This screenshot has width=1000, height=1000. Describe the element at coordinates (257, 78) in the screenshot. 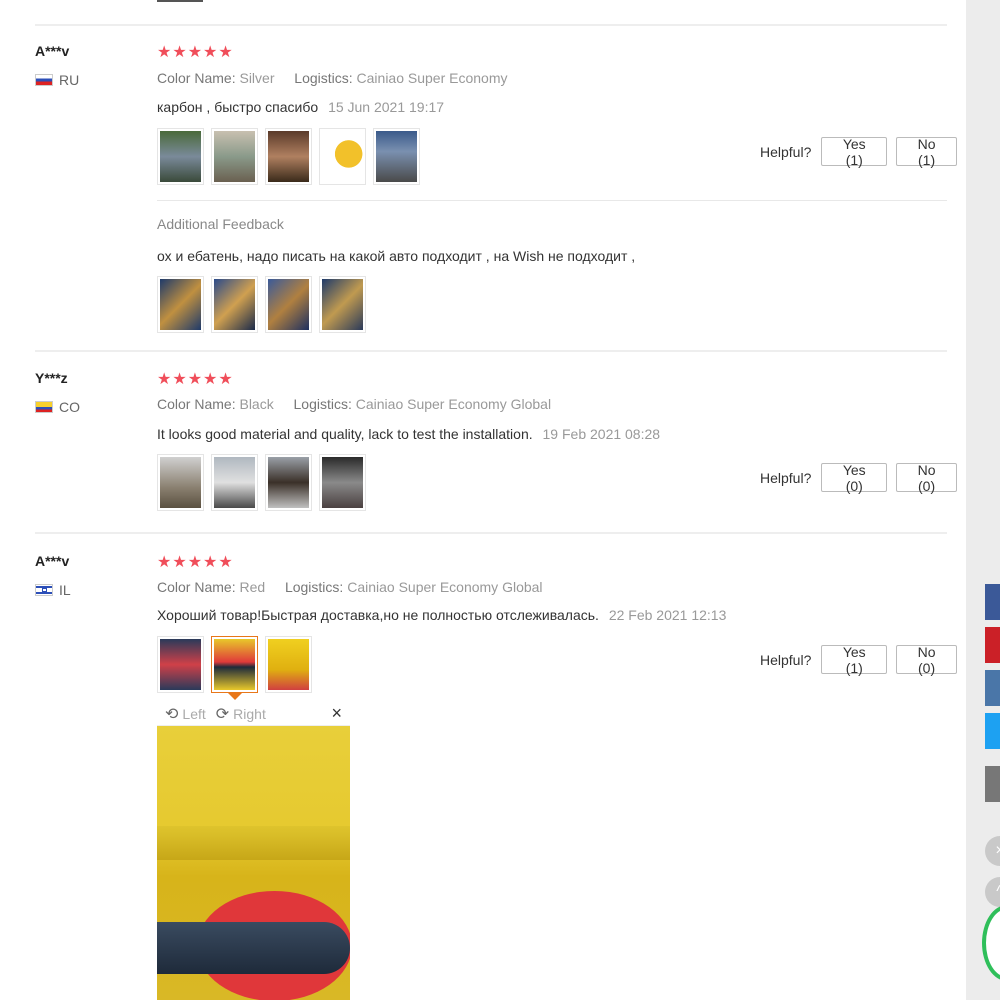

I see `color-name-value: Silver` at that location.